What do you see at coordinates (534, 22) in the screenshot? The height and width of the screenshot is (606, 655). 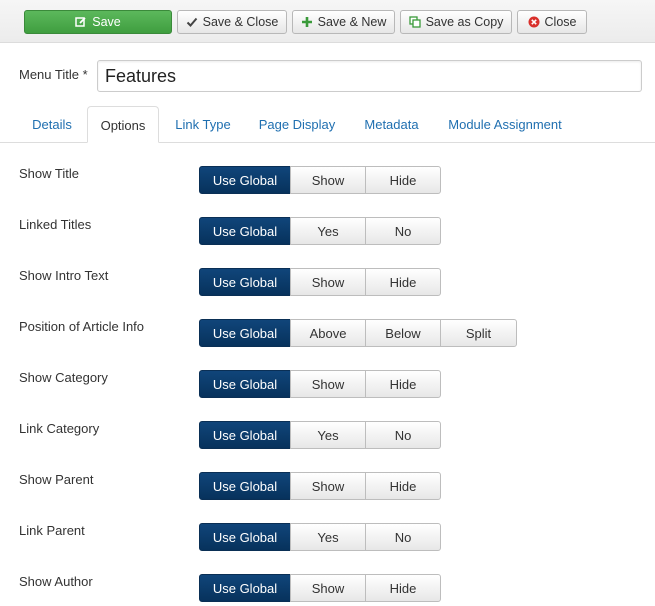 I see `close-circle-icon` at bounding box center [534, 22].